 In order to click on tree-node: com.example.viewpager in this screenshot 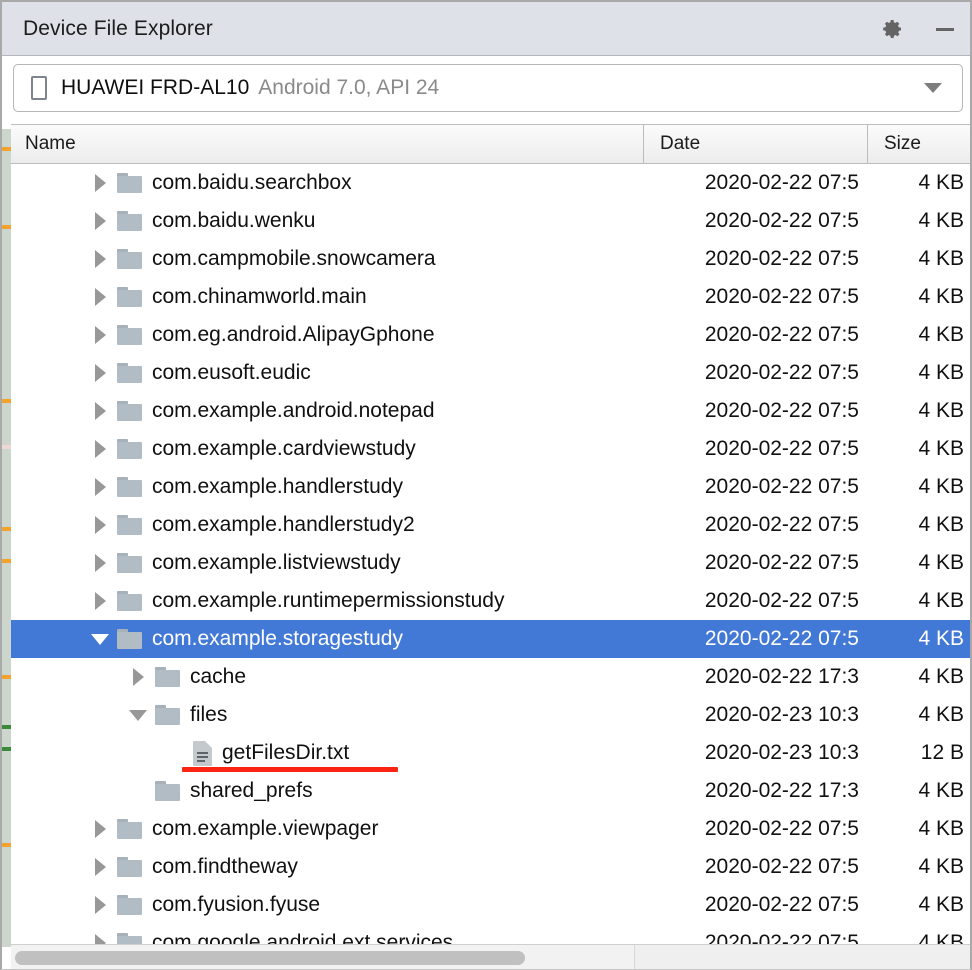, I will do `click(232, 829)`.